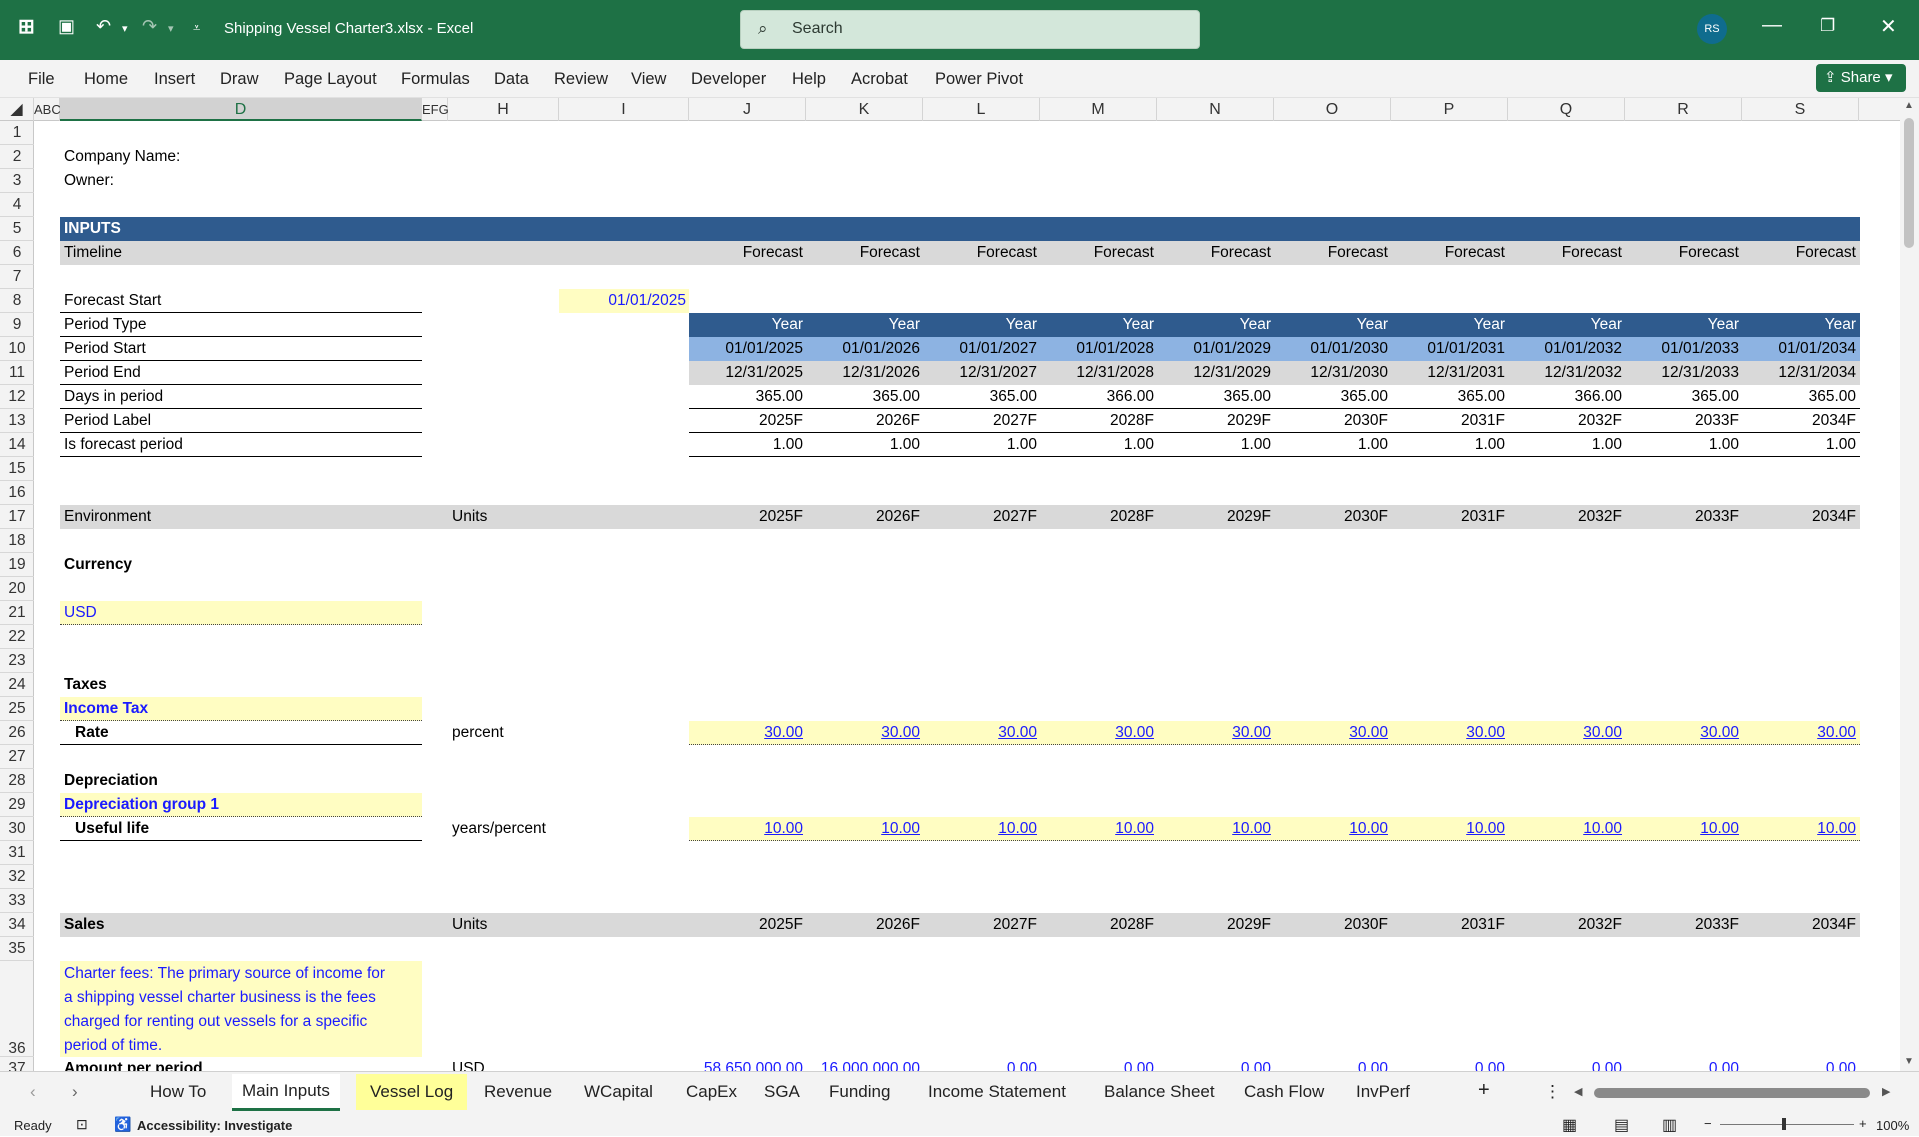  Describe the element at coordinates (17, 493) in the screenshot. I see `row-header: 16` at that location.